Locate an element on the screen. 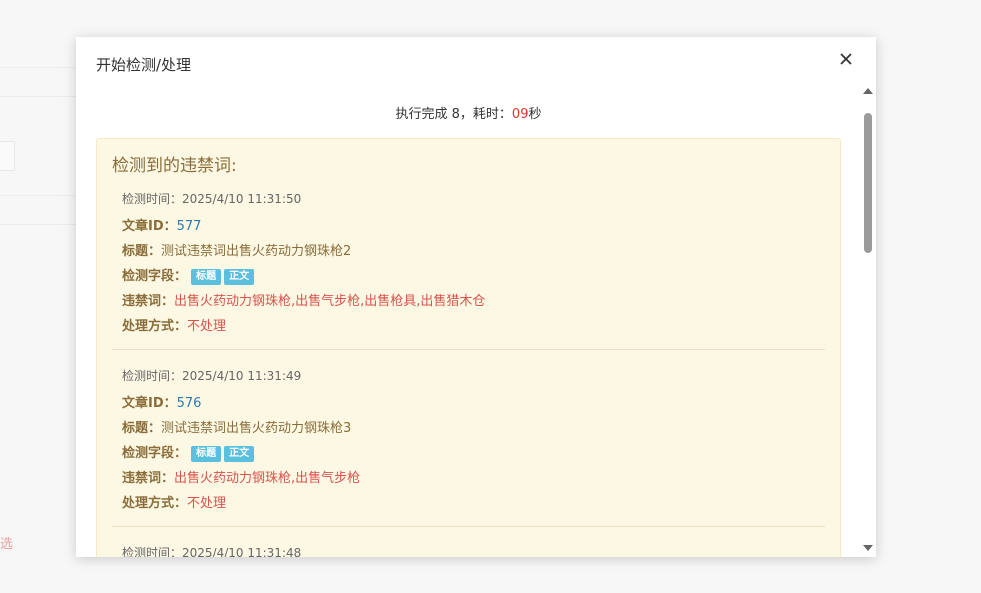 The width and height of the screenshot is (981, 593). close-icon is located at coordinates (846, 59).